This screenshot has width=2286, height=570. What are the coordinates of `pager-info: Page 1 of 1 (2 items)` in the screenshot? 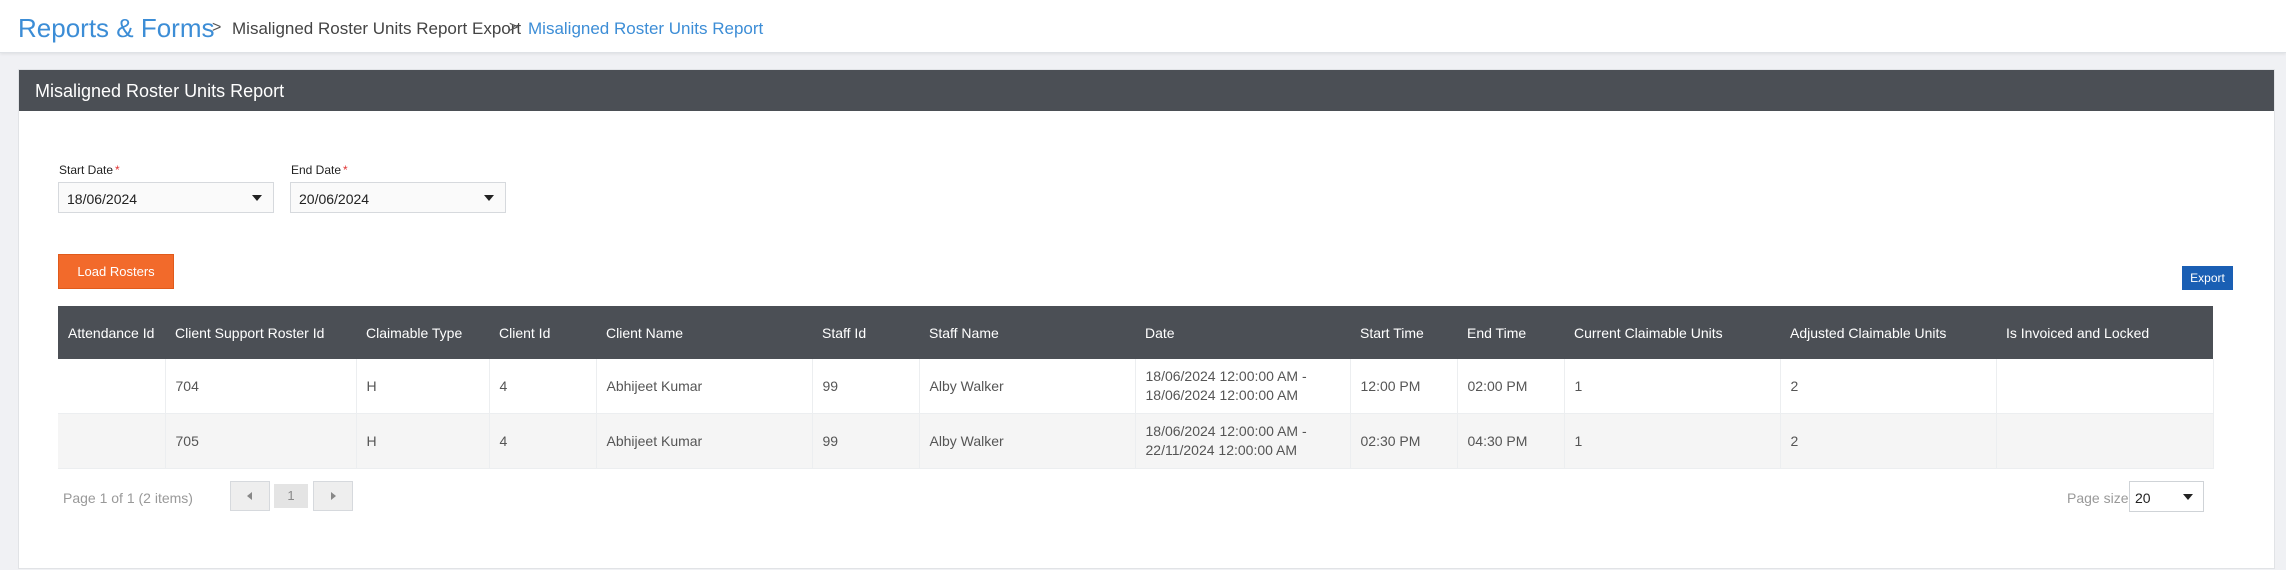 It's located at (128, 498).